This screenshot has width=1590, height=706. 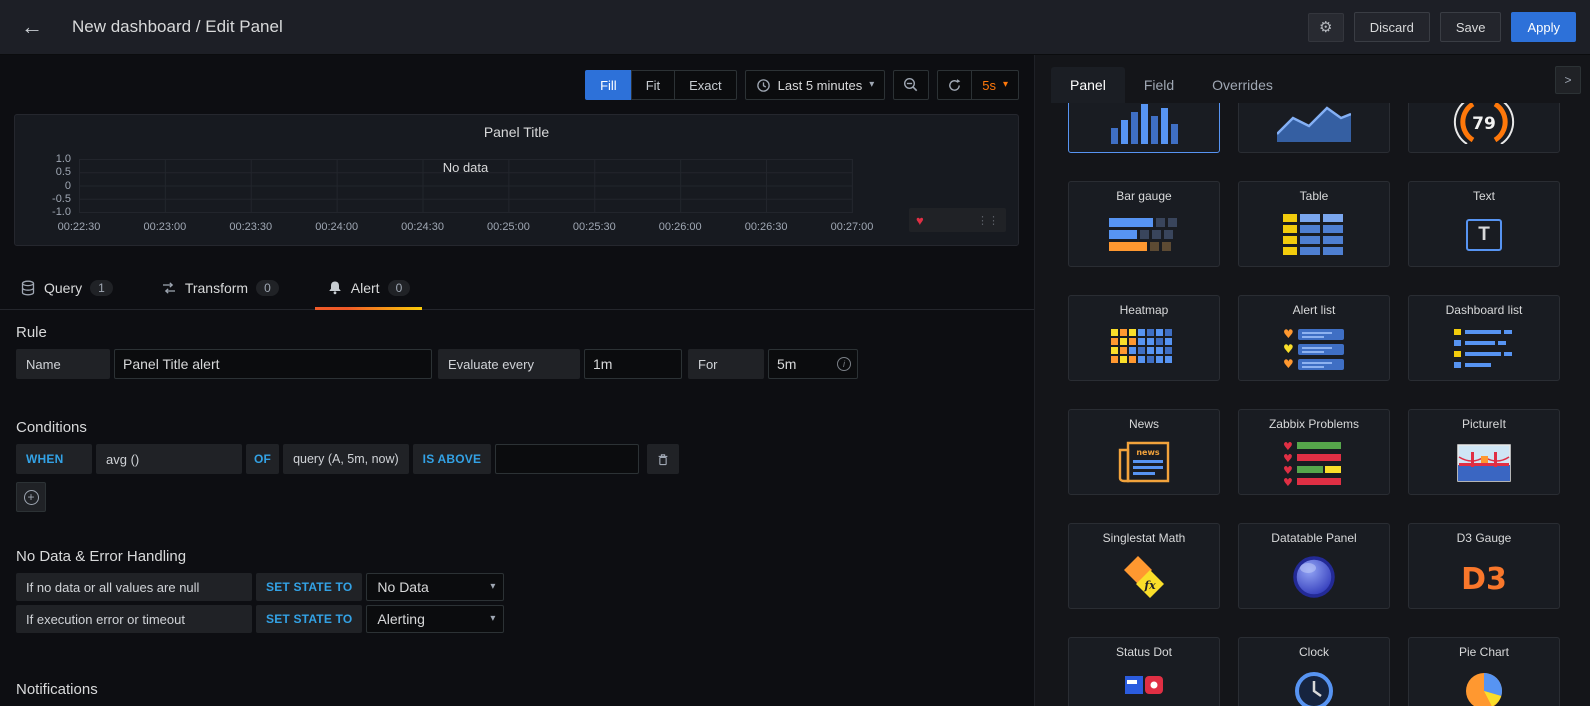 I want to click on back-button: ←, so click(x=32, y=27).